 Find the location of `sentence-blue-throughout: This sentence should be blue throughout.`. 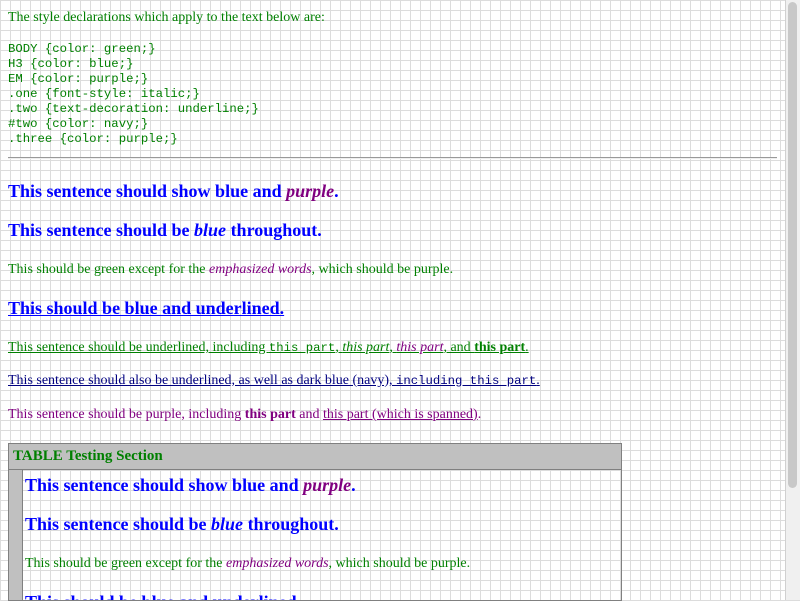

sentence-blue-throughout: This sentence should be blue throughout. is located at coordinates (165, 230).